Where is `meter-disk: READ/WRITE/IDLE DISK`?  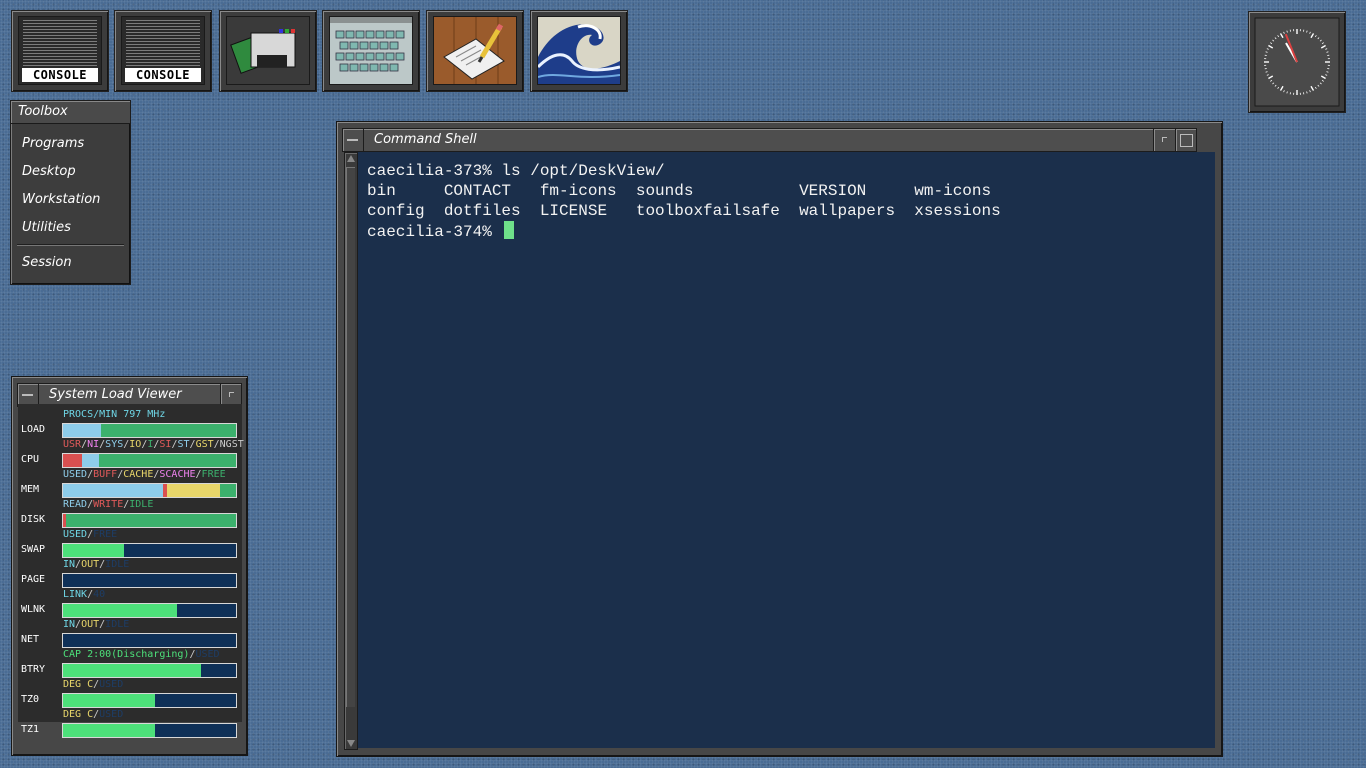 meter-disk: READ/WRITE/IDLE DISK is located at coordinates (130, 514).